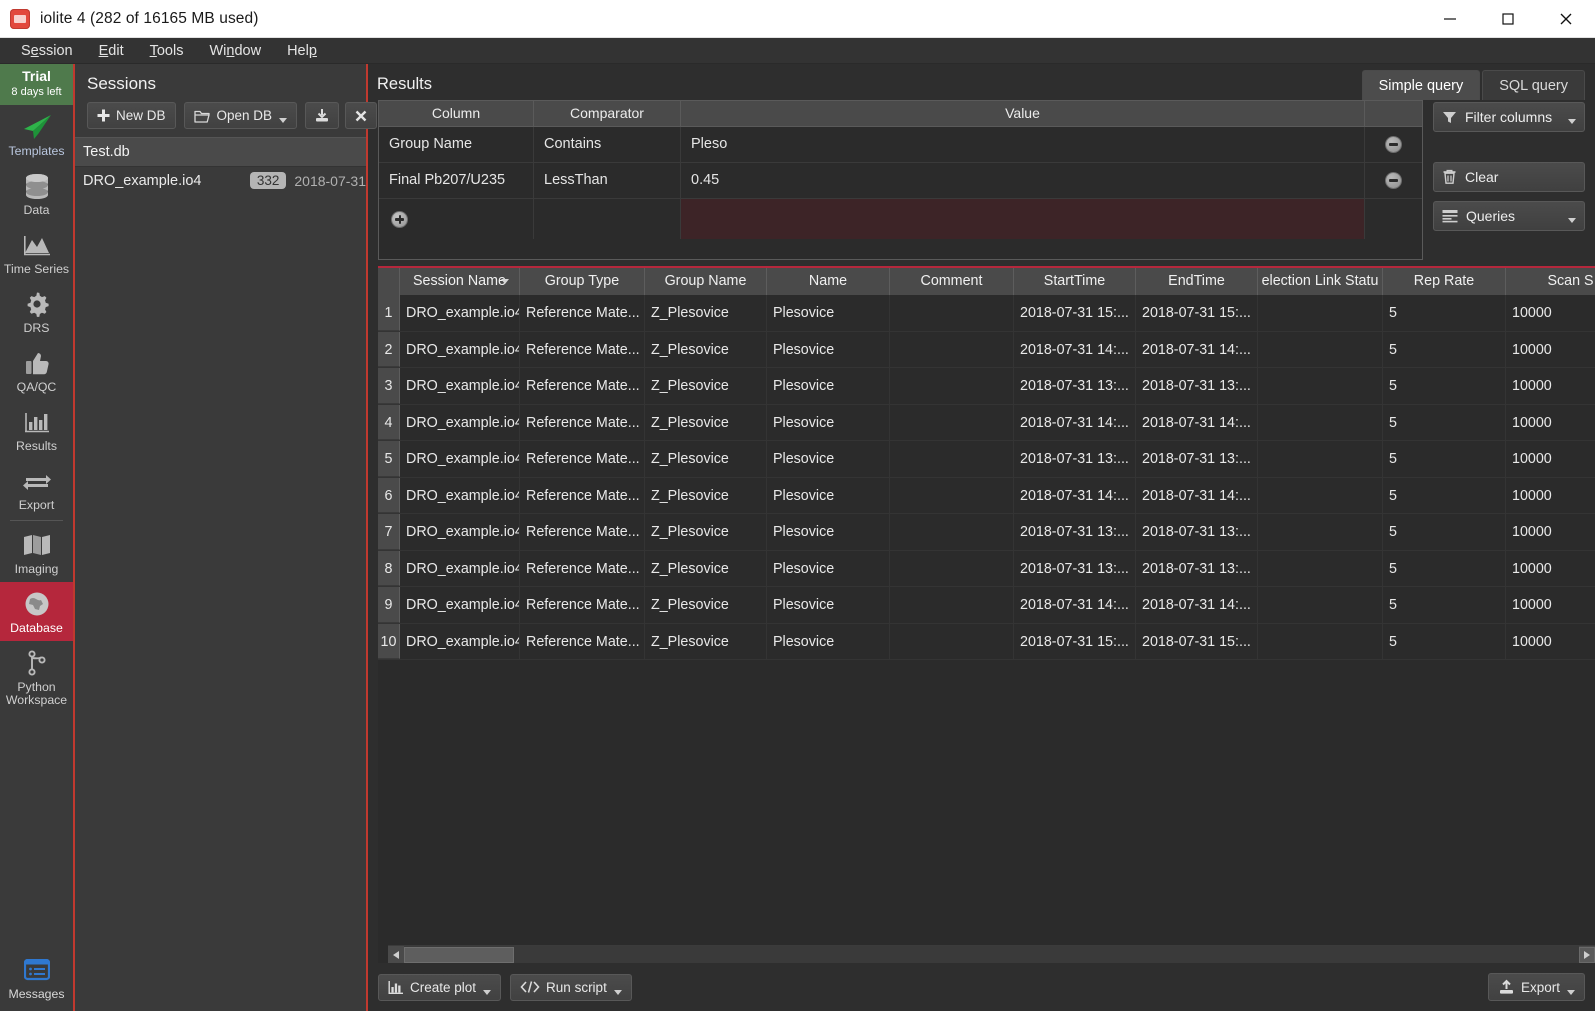 This screenshot has width=1595, height=1011. I want to click on database-header: Test.db, so click(220, 152).